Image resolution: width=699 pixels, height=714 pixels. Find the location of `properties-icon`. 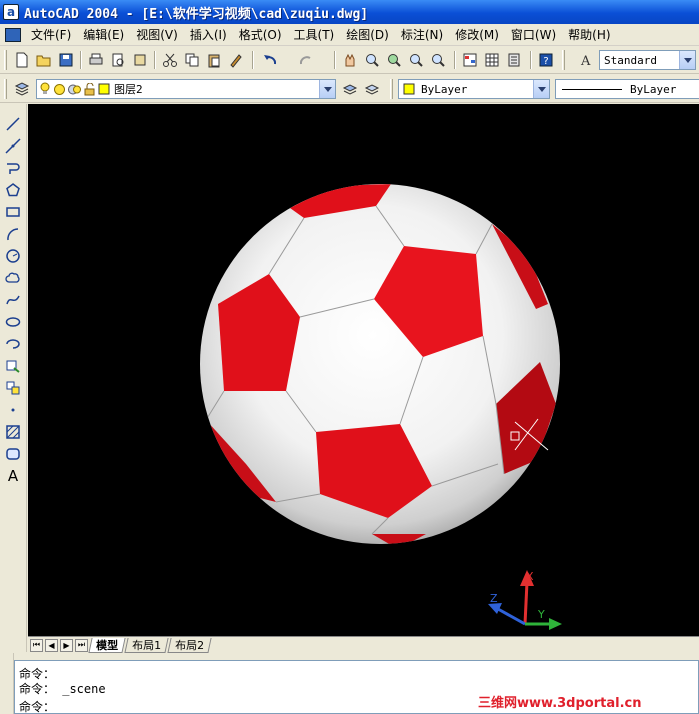

properties-icon is located at coordinates (470, 60).